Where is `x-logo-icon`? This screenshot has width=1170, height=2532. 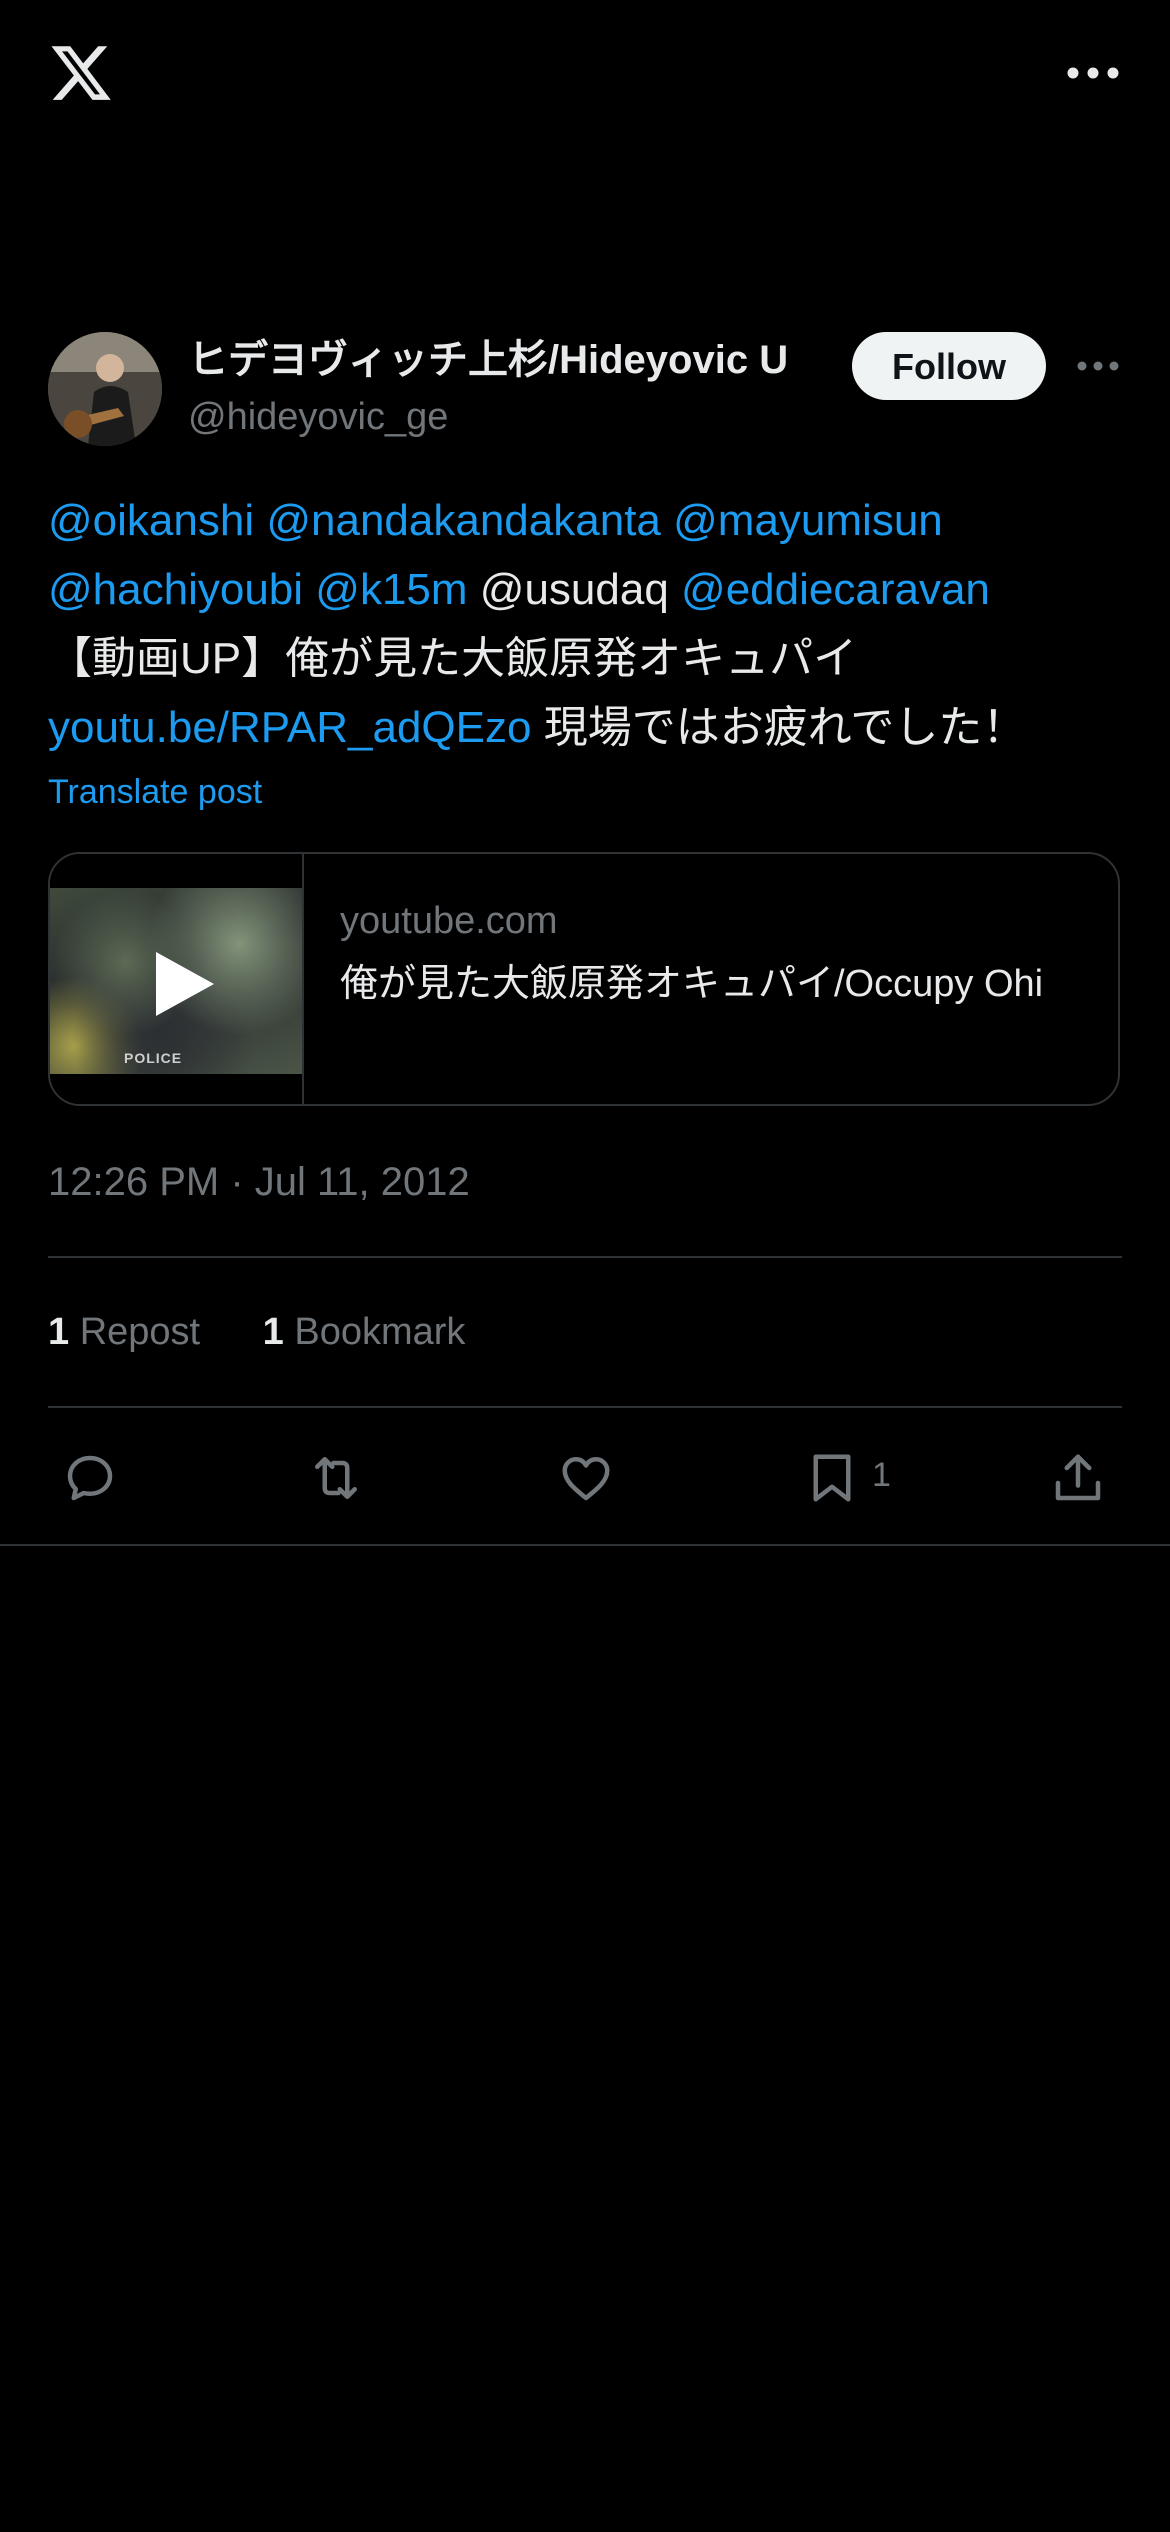 x-logo-icon is located at coordinates (81, 73).